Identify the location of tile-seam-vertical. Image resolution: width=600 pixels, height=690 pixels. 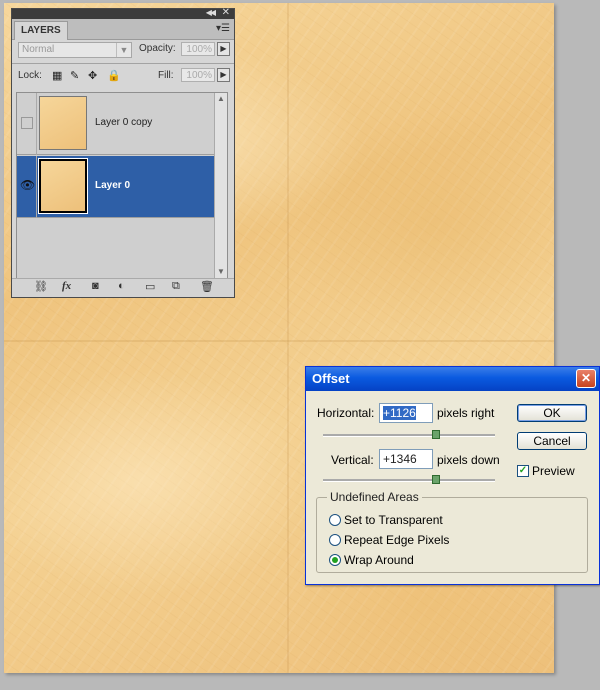
(288, 338).